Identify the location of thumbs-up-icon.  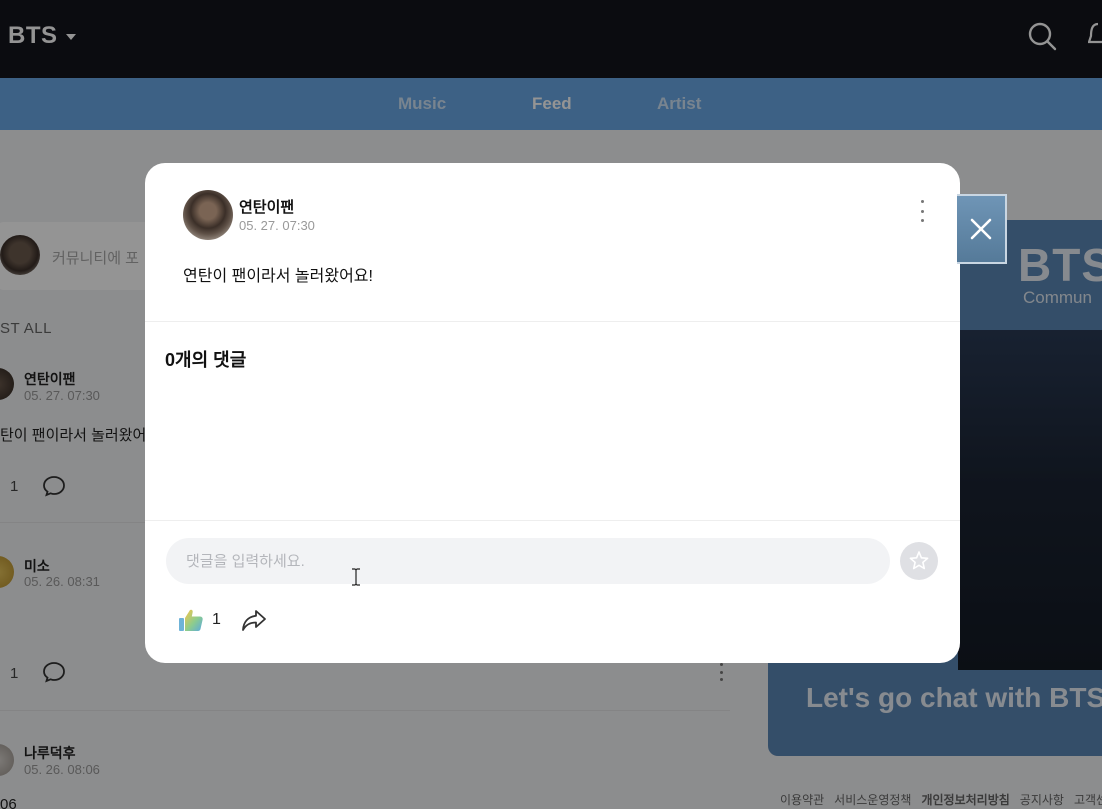
(191, 620).